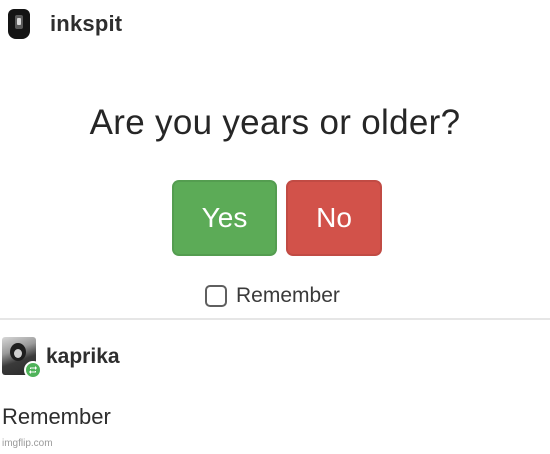 The image size is (550, 454). I want to click on no-button: No, so click(334, 218).